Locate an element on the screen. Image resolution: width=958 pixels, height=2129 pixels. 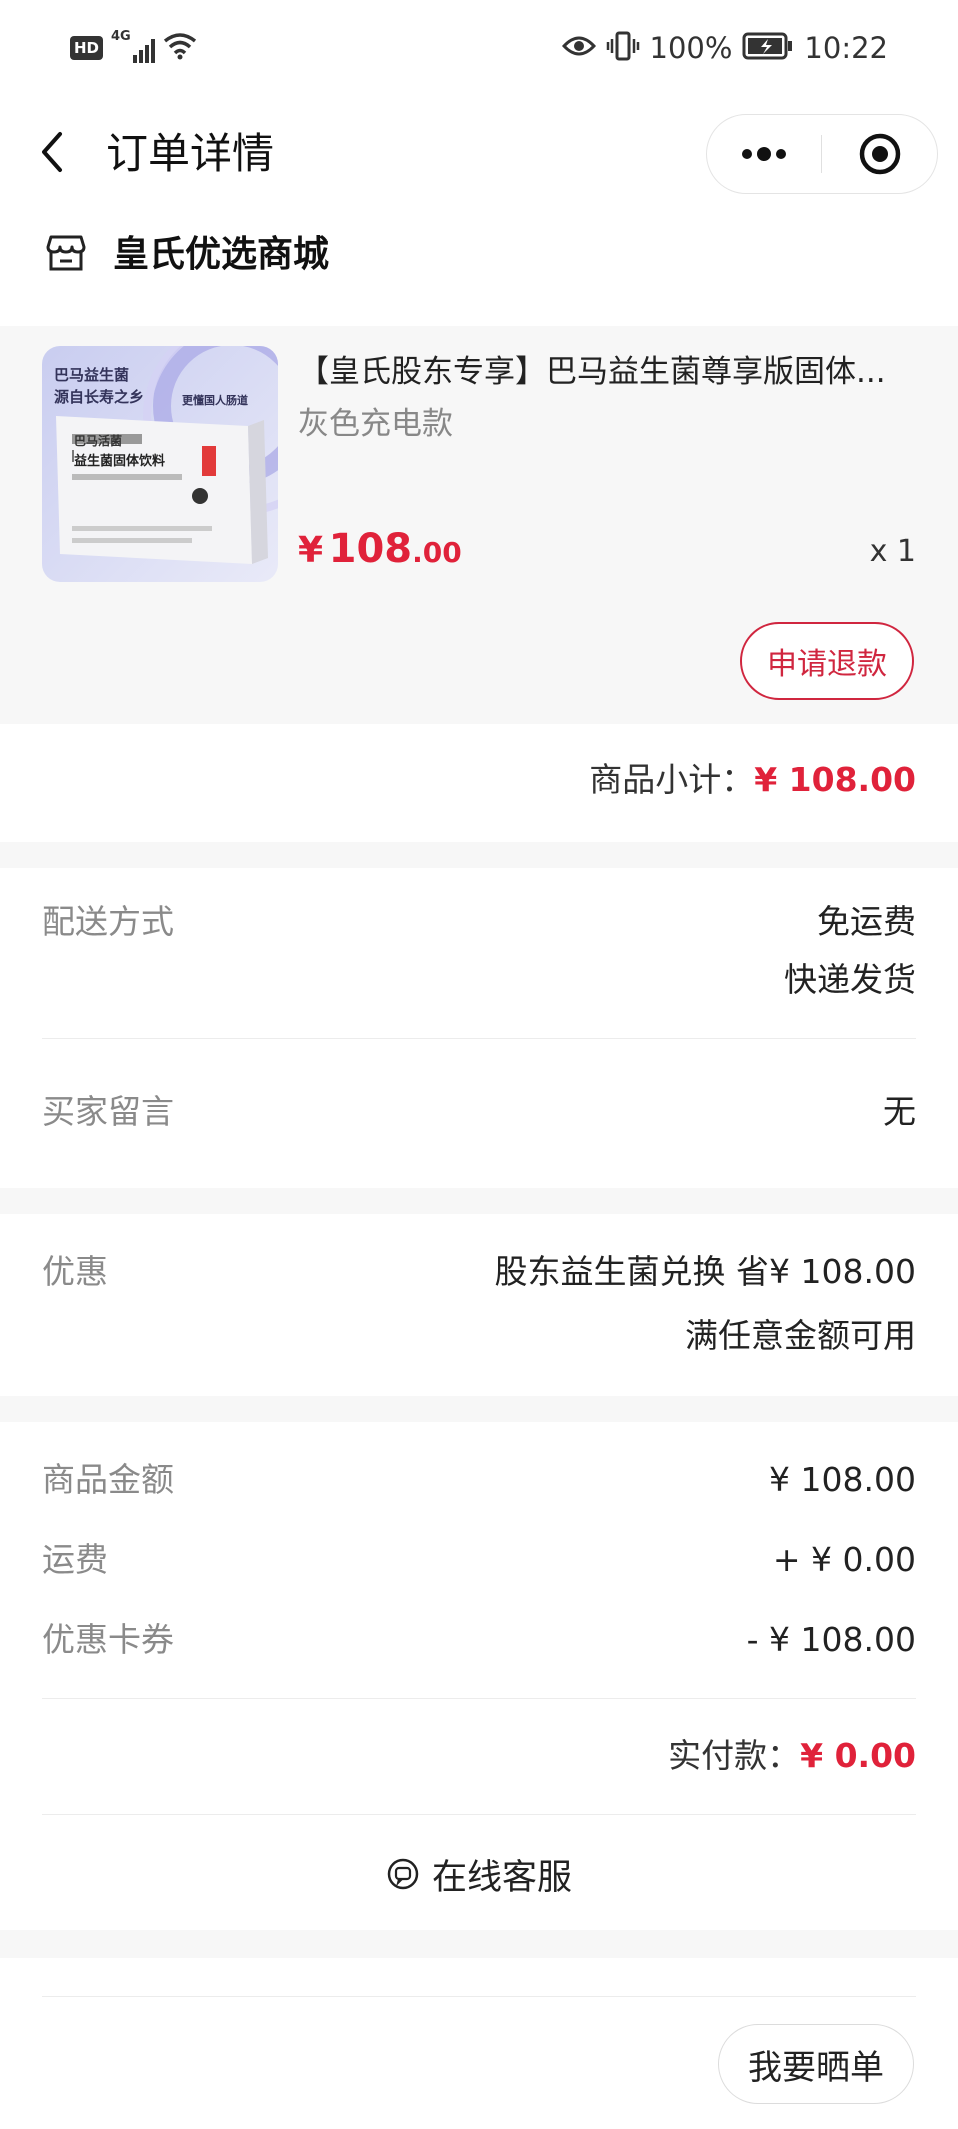
subtotal: 商品小计：¥ 108.00 is located at coordinates (752, 780).